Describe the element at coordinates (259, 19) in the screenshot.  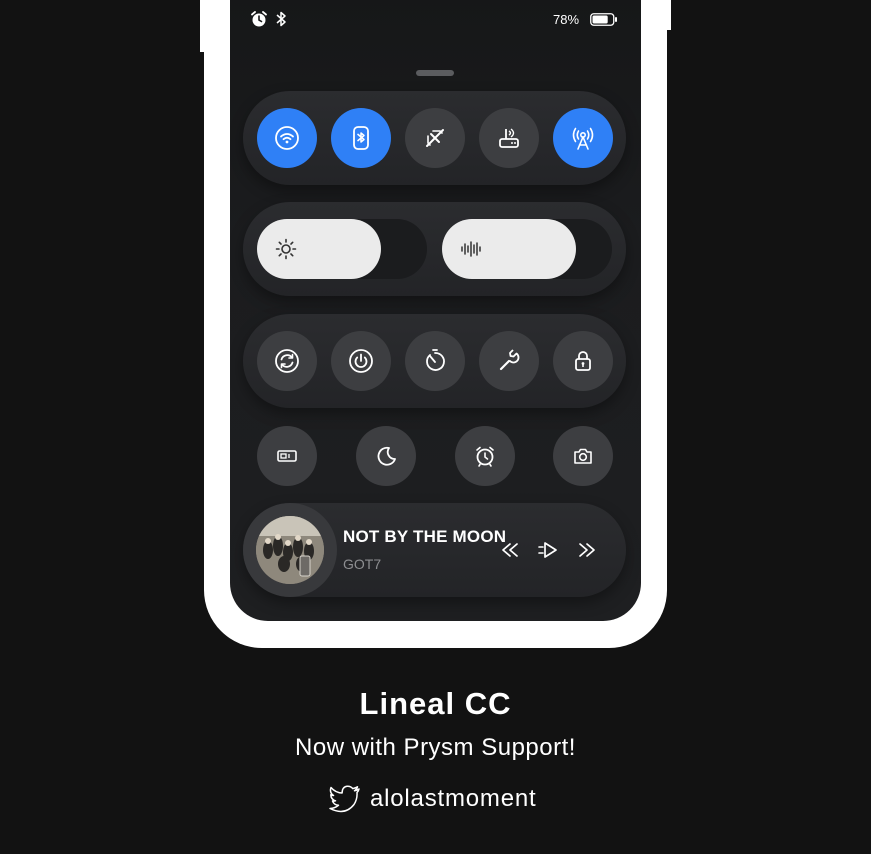
I see `alarm-icon` at that location.